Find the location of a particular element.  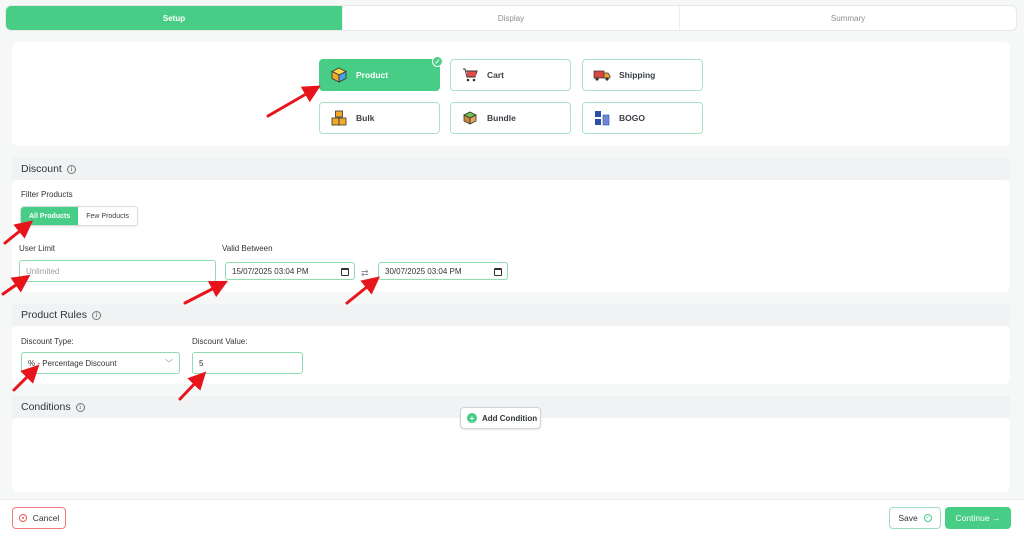

truck-icon is located at coordinates (602, 75).